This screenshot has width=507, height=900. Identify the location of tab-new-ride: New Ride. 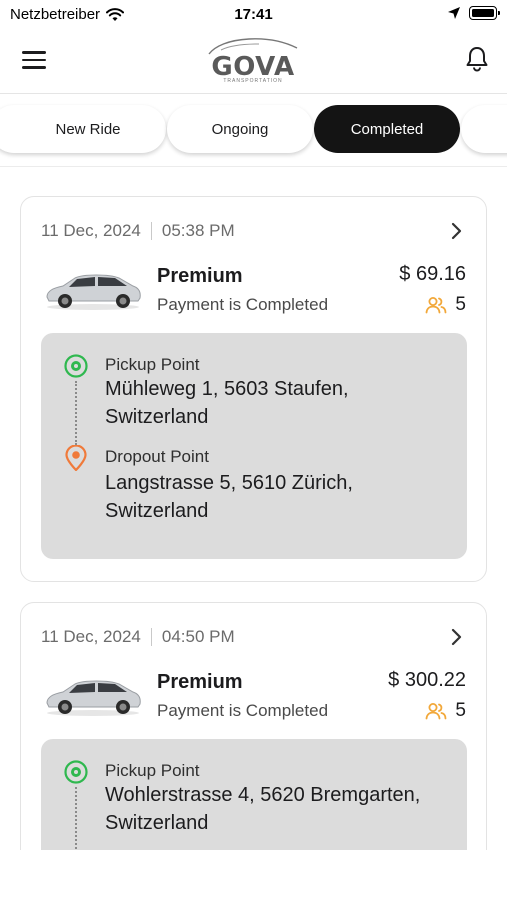
(83, 129).